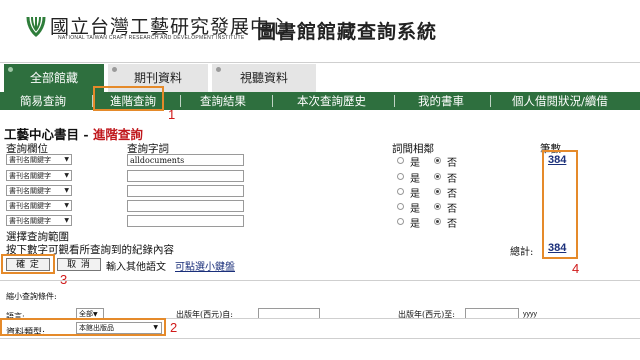  What do you see at coordinates (576, 268) in the screenshot?
I see `annotation-4: 4` at bounding box center [576, 268].